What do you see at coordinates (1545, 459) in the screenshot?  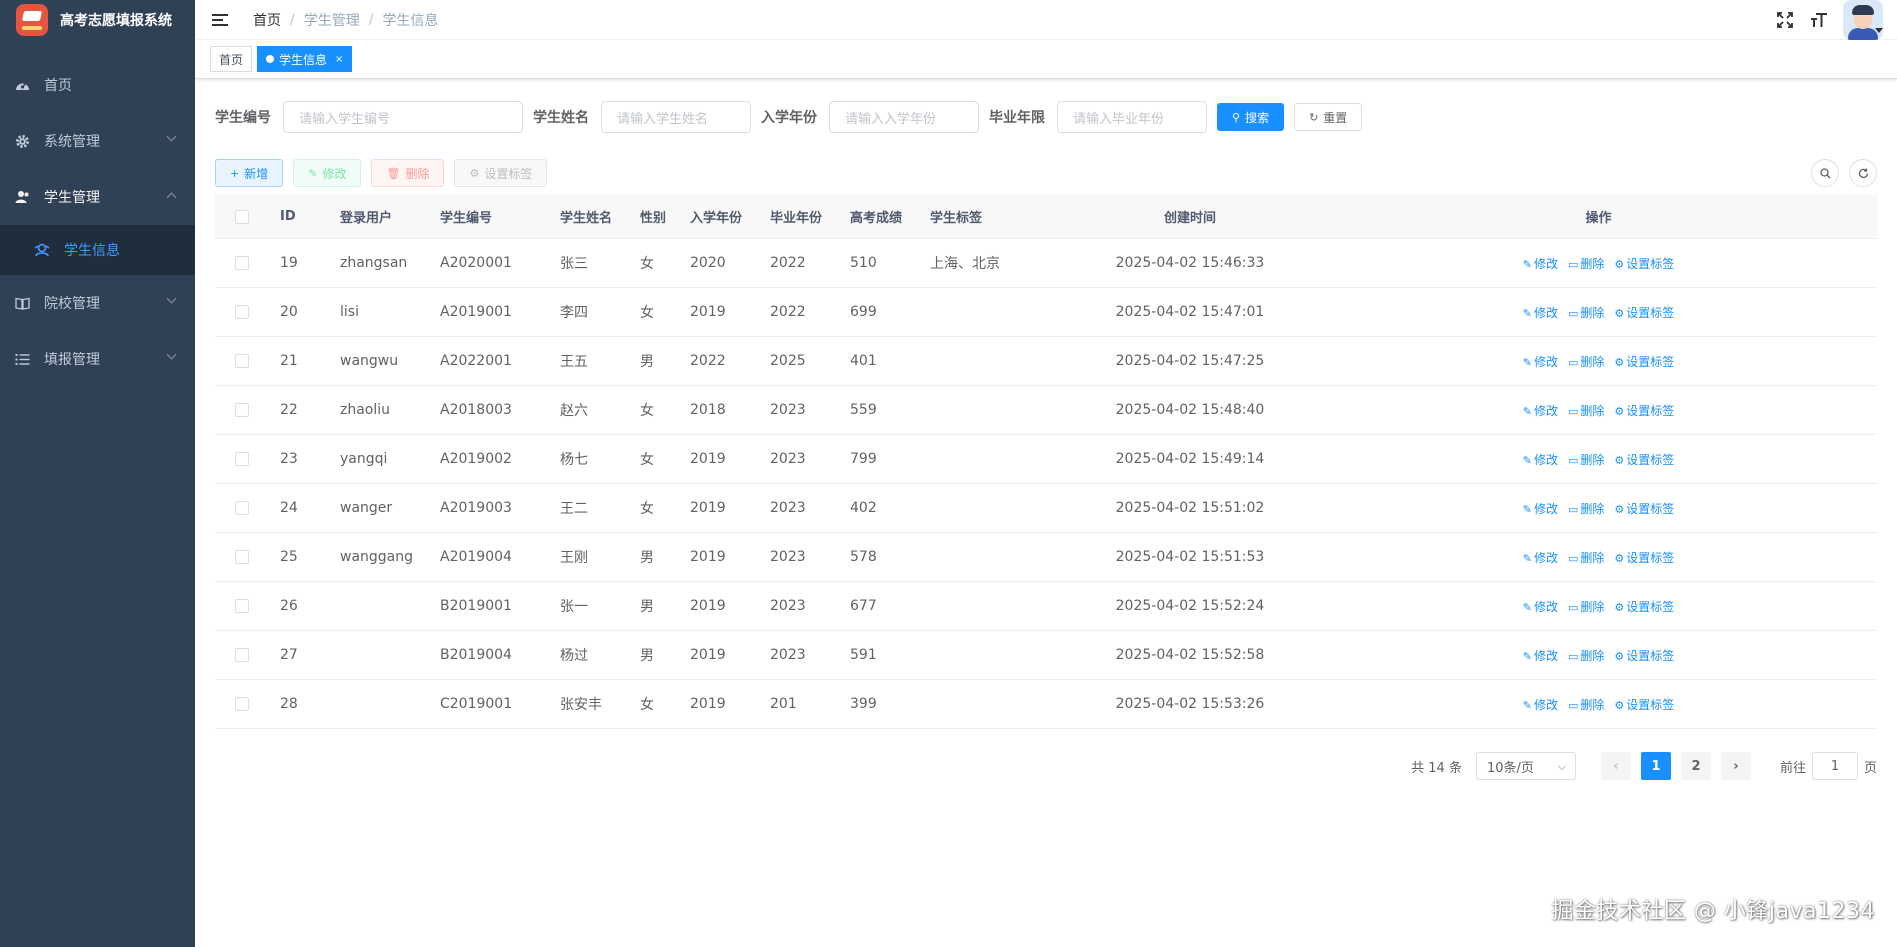 I see `row-edit-label: 修改` at bounding box center [1545, 459].